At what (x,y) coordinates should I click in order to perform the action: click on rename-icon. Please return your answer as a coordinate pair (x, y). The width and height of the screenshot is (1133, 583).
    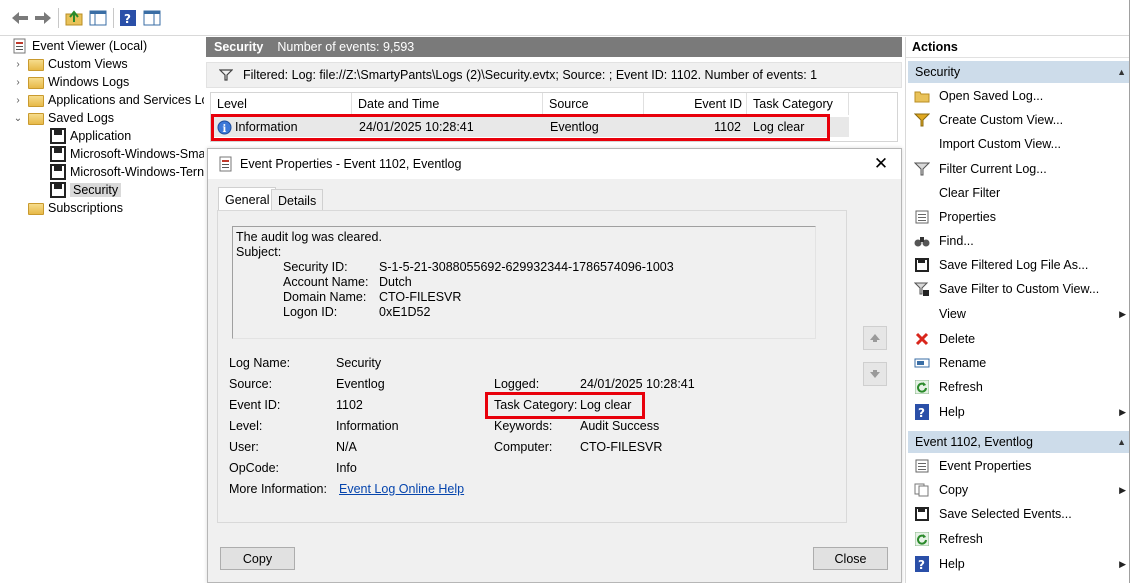
    Looking at the image, I should click on (922, 363).